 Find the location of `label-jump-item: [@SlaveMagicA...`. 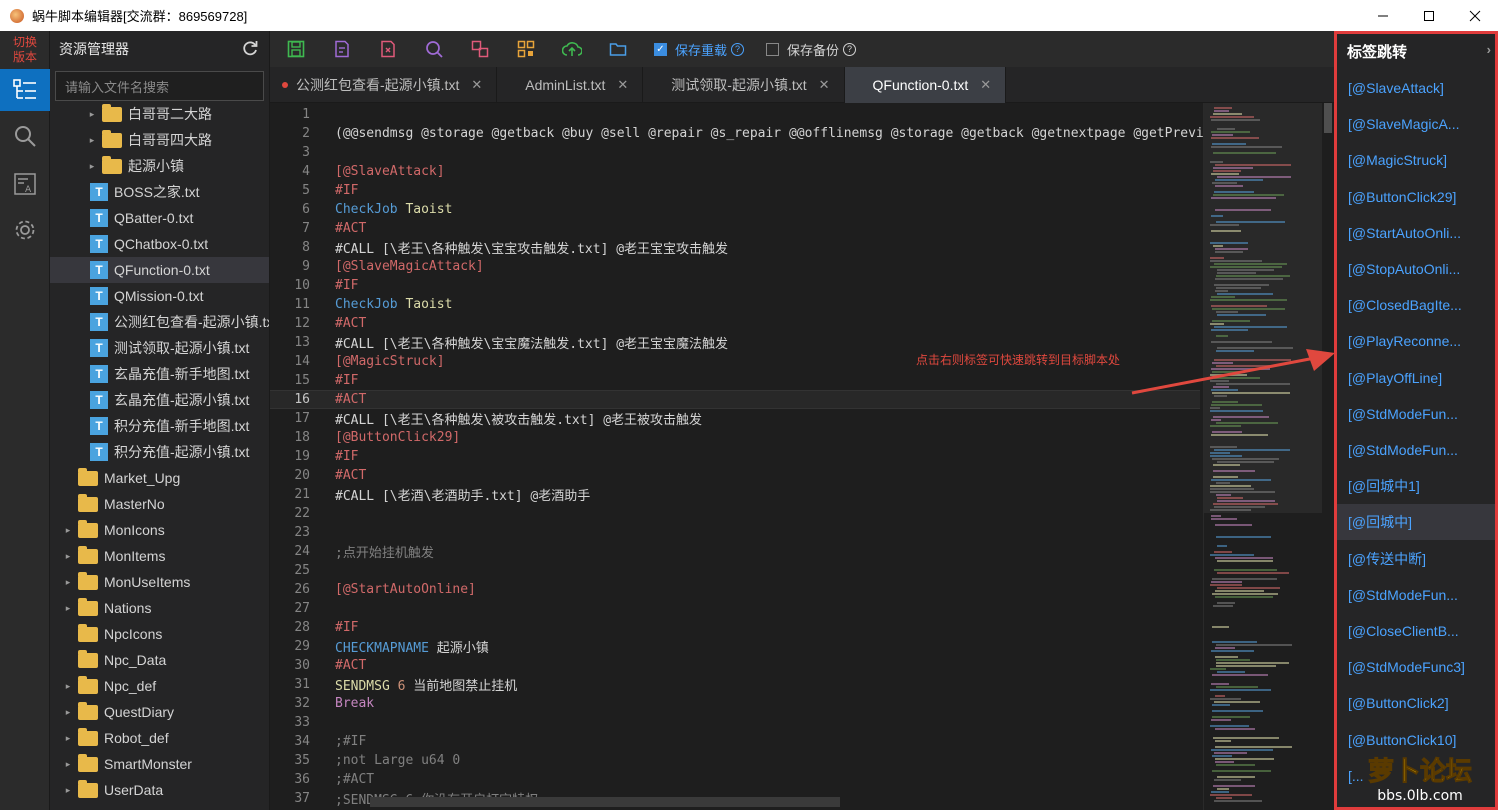

label-jump-item: [@SlaveMagicA... is located at coordinates (1416, 124).